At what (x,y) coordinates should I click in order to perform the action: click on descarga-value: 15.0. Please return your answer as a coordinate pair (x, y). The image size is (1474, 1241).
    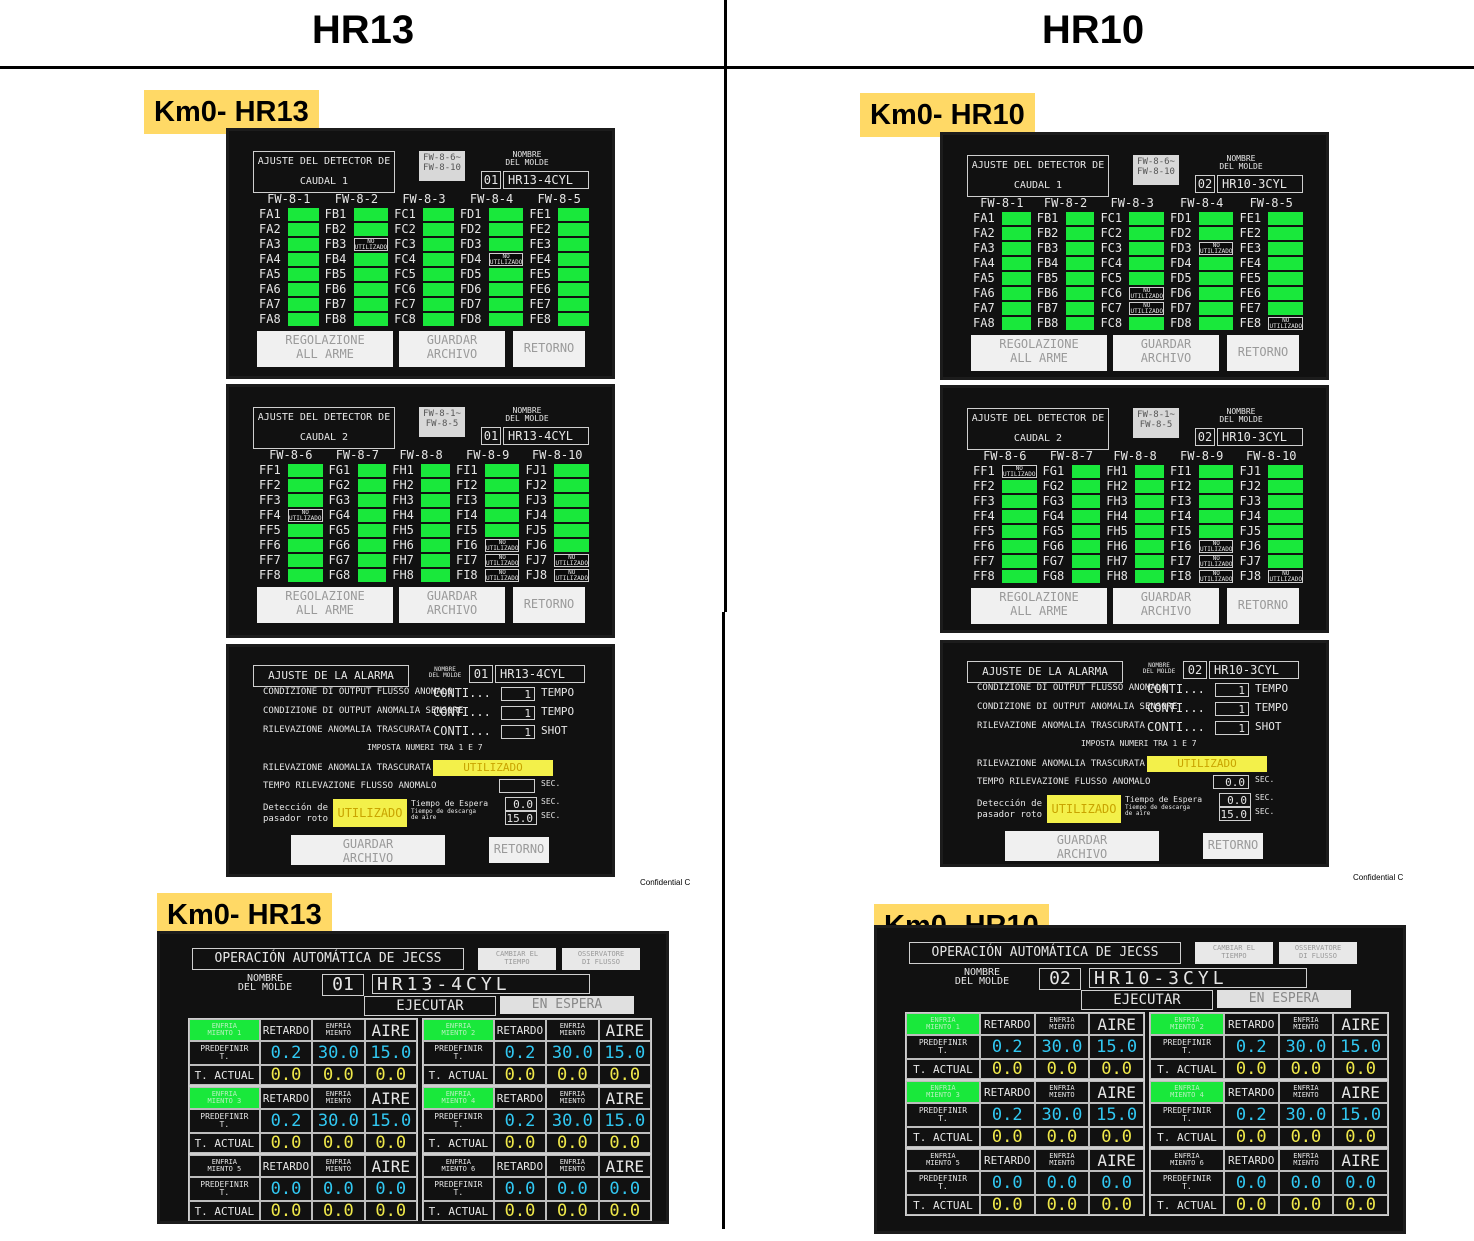
    Looking at the image, I should click on (521, 818).